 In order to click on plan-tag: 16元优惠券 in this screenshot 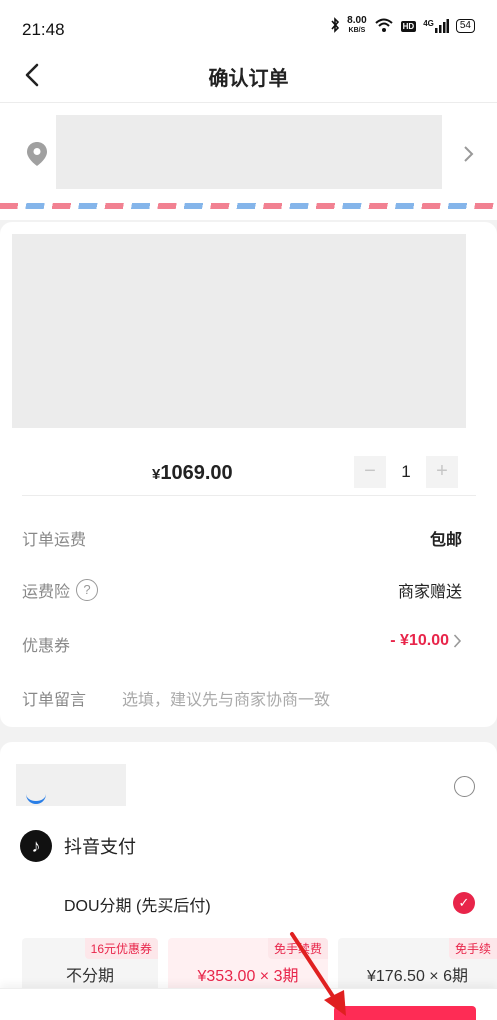, I will do `click(121, 948)`.